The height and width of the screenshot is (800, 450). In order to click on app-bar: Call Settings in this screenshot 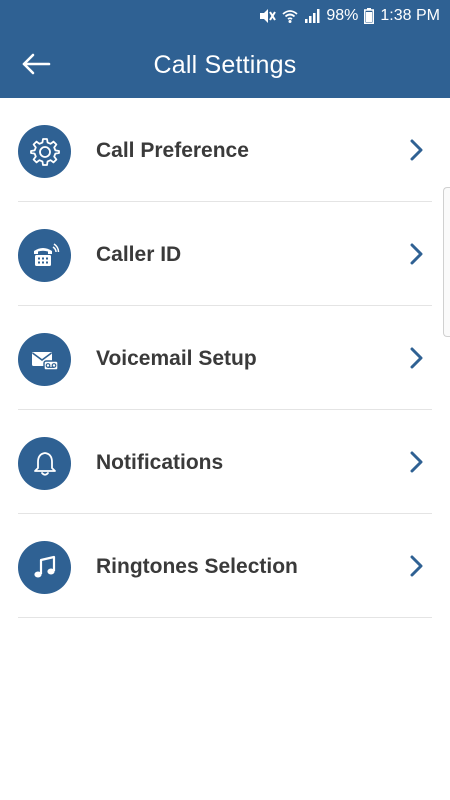, I will do `click(225, 65)`.